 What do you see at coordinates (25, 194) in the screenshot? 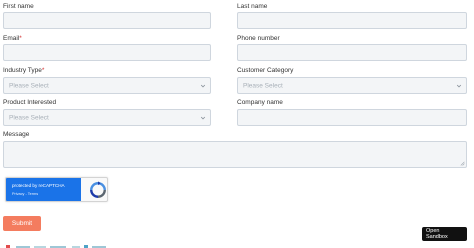
I see `recaptcha-links: Privacy - Terms` at bounding box center [25, 194].